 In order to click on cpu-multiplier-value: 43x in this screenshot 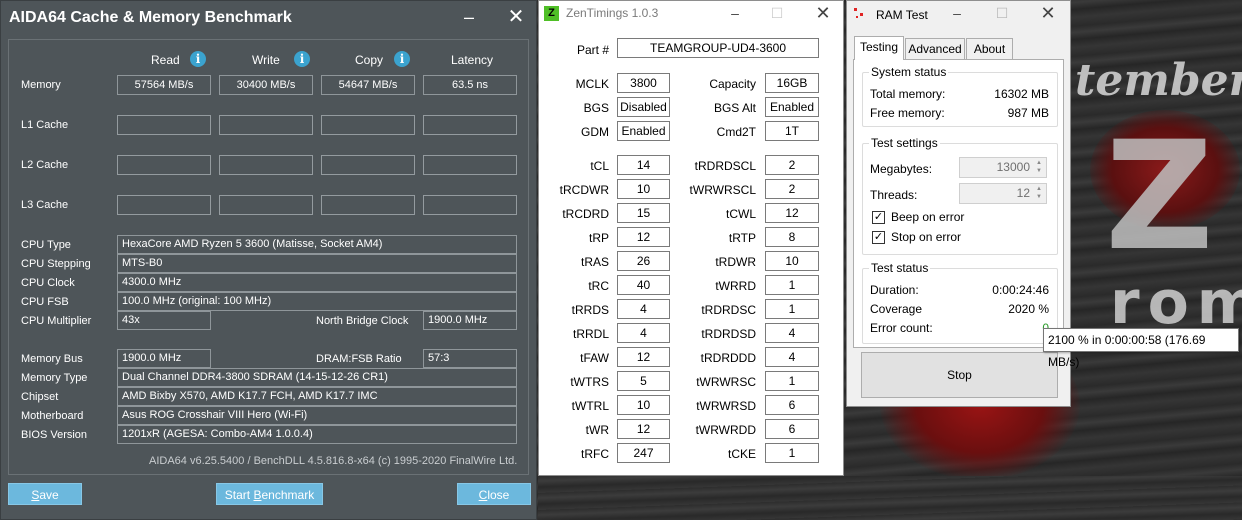, I will do `click(164, 320)`.